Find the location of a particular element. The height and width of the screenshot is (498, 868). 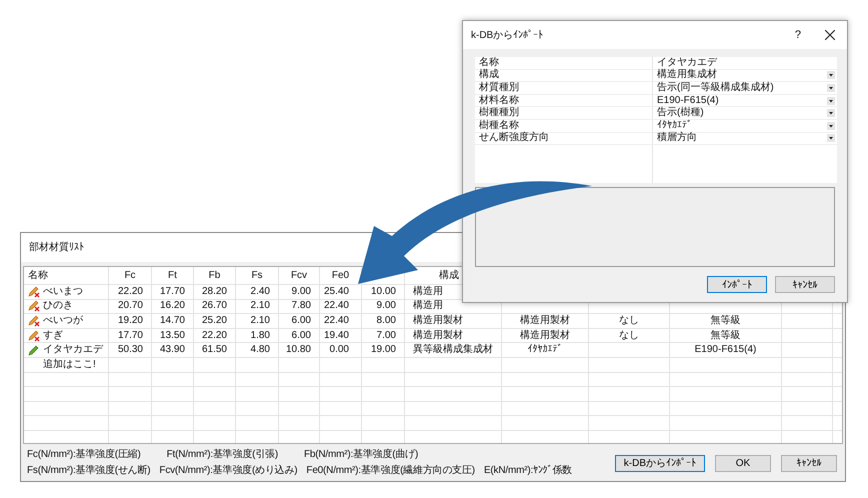

column-header: Fc is located at coordinates (130, 275).